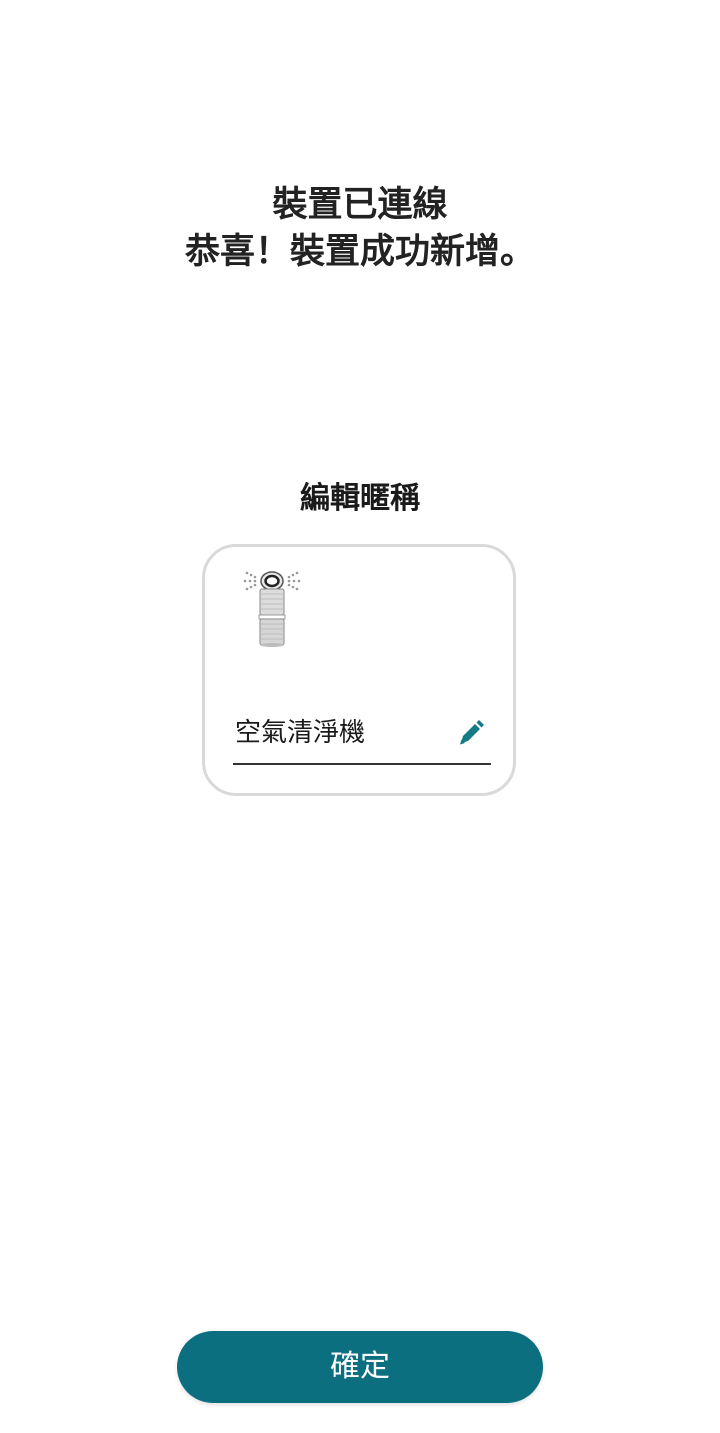  I want to click on pencil-icon, so click(470, 734).